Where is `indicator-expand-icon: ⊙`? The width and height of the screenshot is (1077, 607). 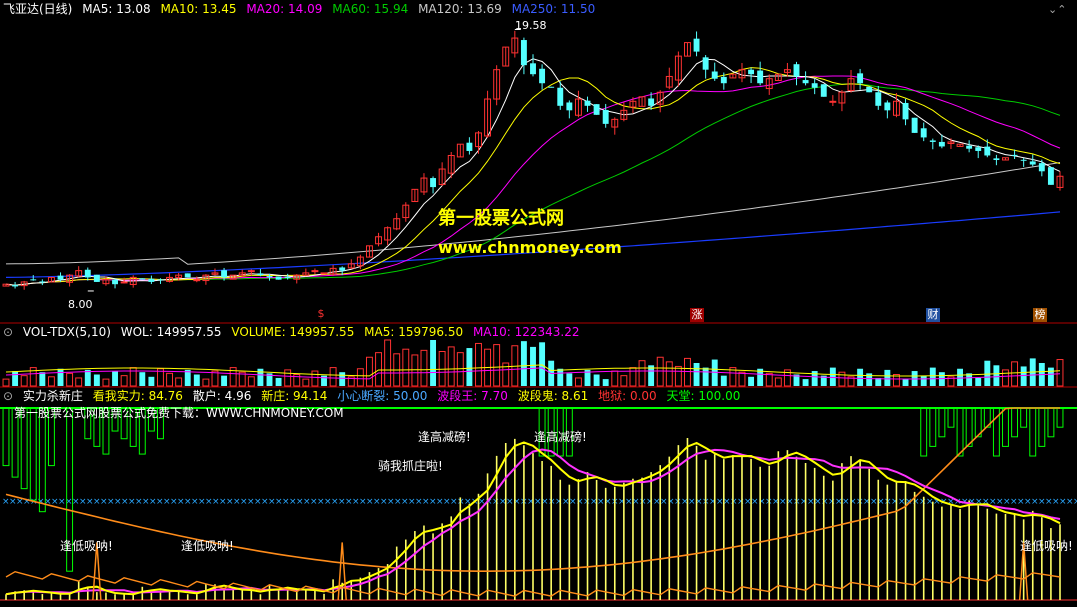 indicator-expand-icon: ⊙ is located at coordinates (8, 396).